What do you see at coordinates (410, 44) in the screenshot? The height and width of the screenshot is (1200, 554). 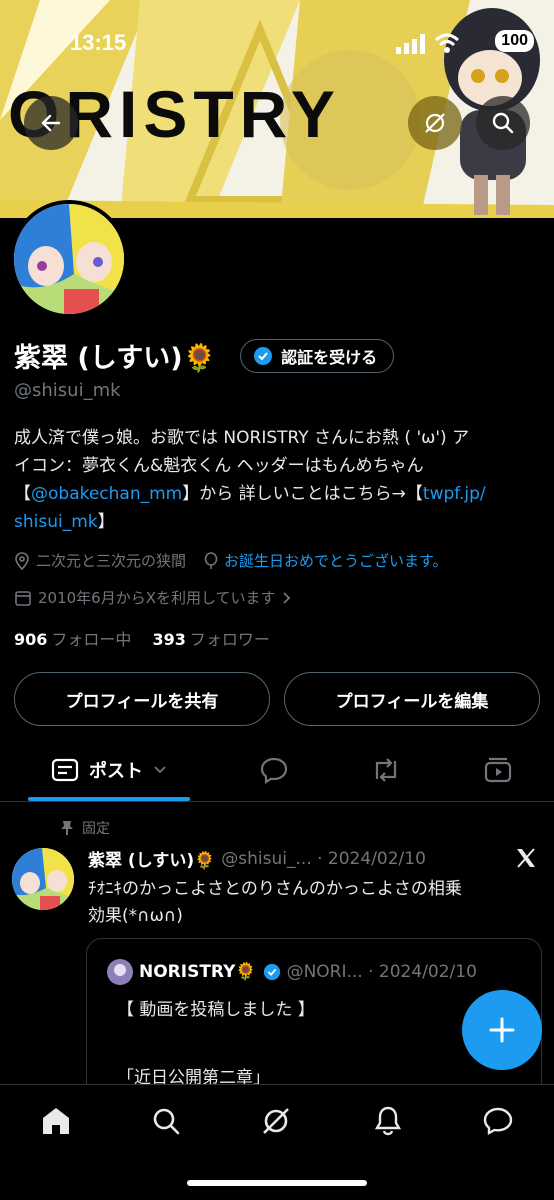 I see `signal-icon` at bounding box center [410, 44].